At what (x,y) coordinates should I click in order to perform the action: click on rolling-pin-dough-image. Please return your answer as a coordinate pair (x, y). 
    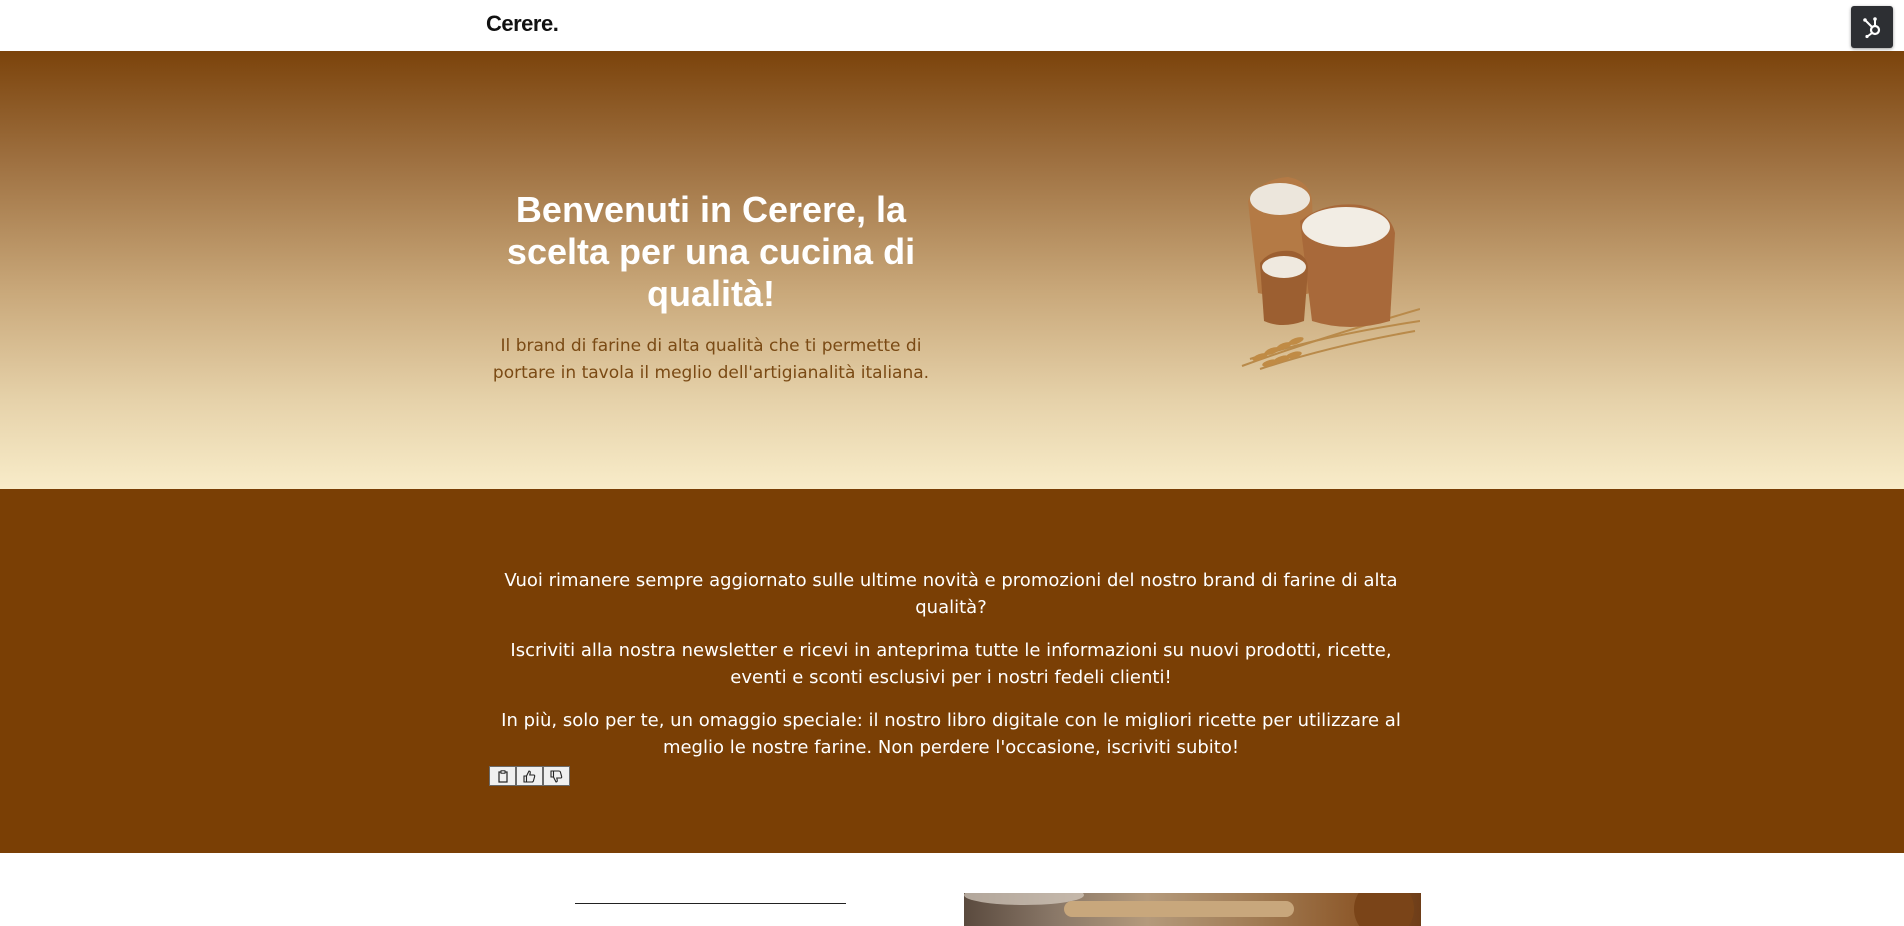
    Looking at the image, I should click on (1192, 909).